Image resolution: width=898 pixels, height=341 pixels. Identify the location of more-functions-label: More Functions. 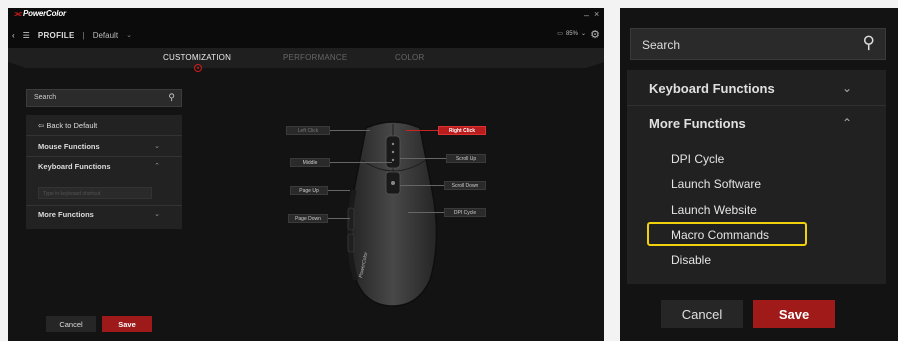
(66, 214).